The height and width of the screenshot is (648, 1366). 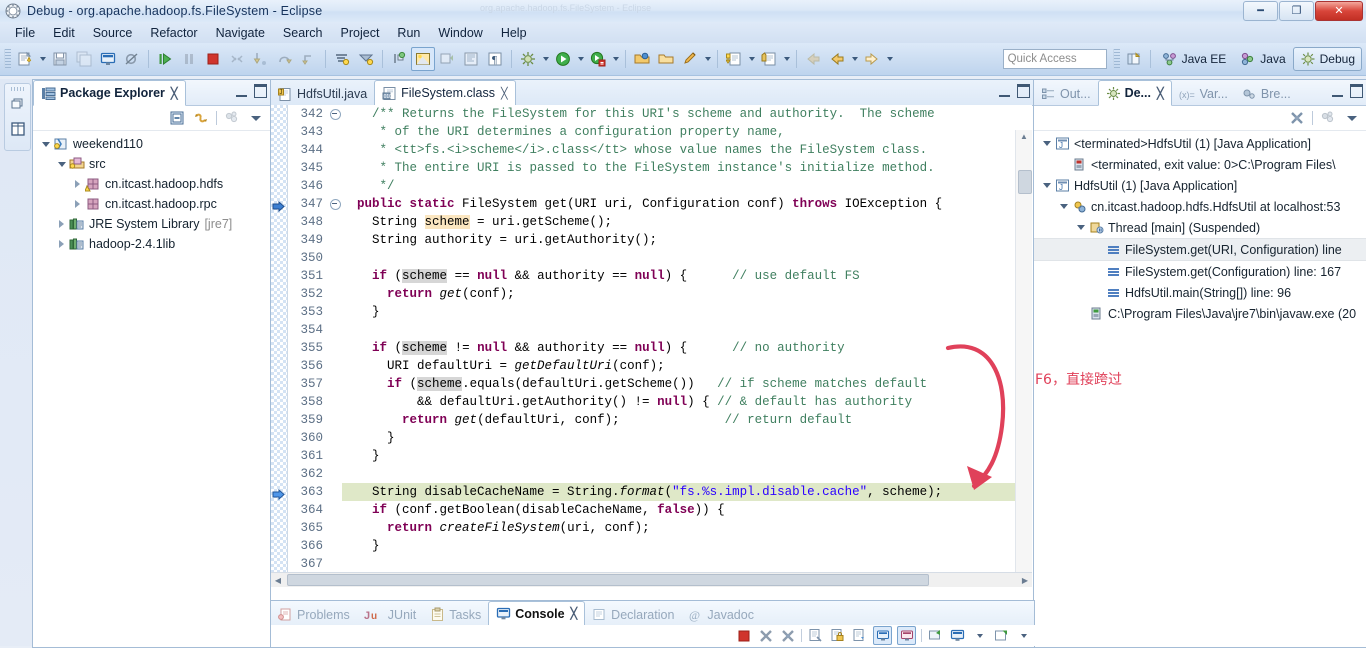 What do you see at coordinates (390, 614) in the screenshot?
I see `tab-junit: Ju JUnit` at bounding box center [390, 614].